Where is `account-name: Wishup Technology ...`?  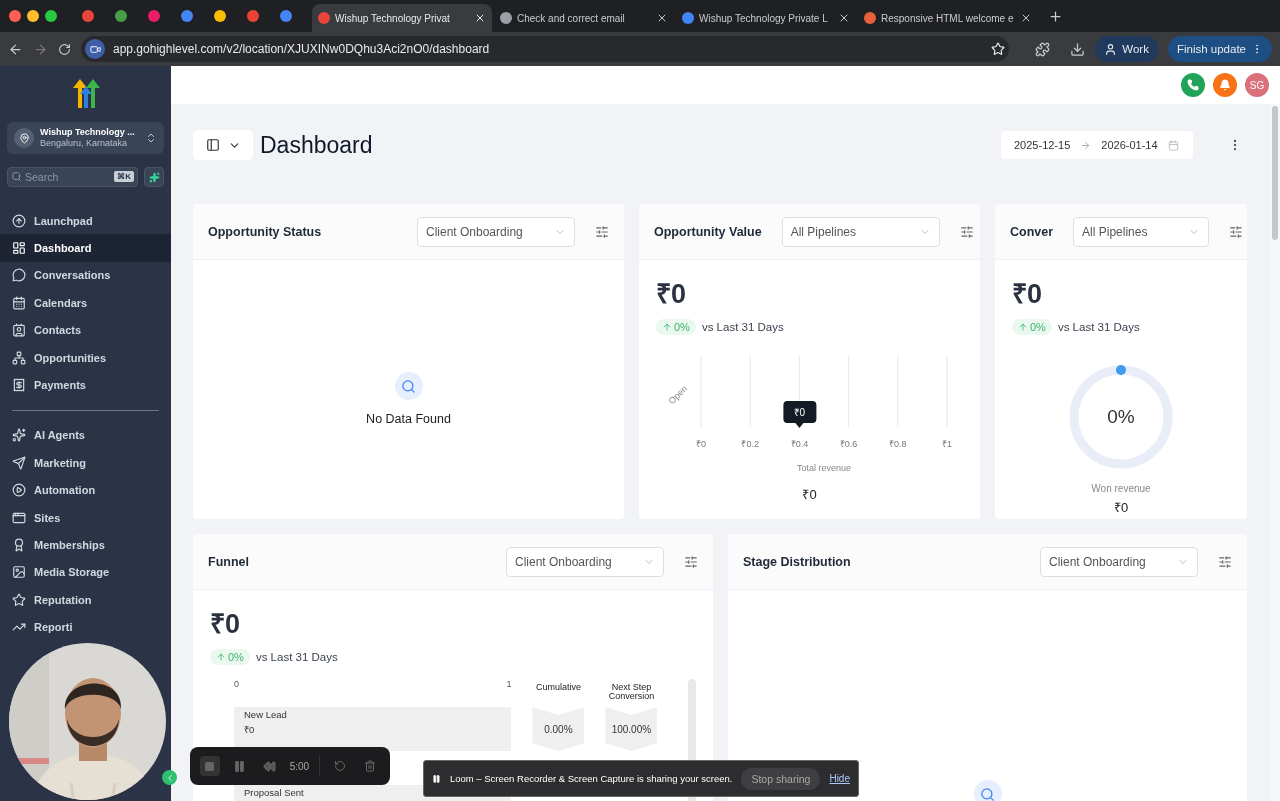
account-name: Wishup Technology ... is located at coordinates (88, 132).